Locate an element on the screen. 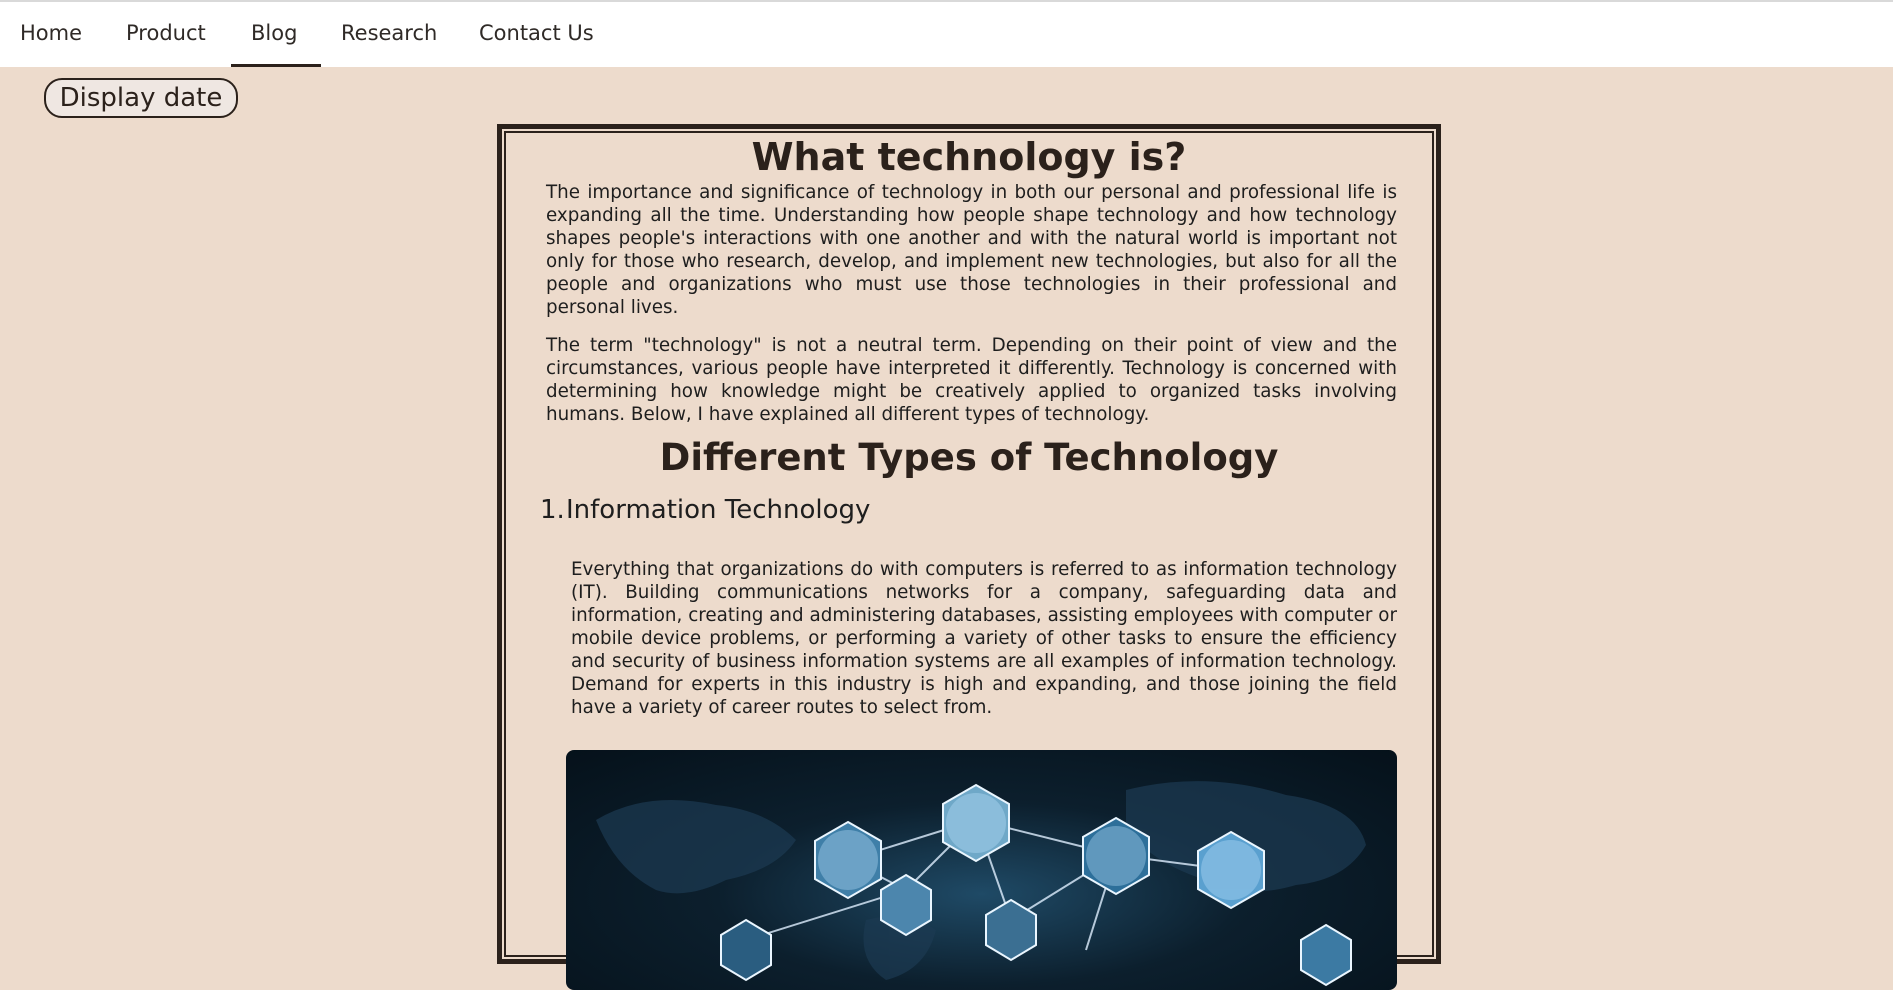  list-item-title: Information Technology is located at coordinates (718, 510).